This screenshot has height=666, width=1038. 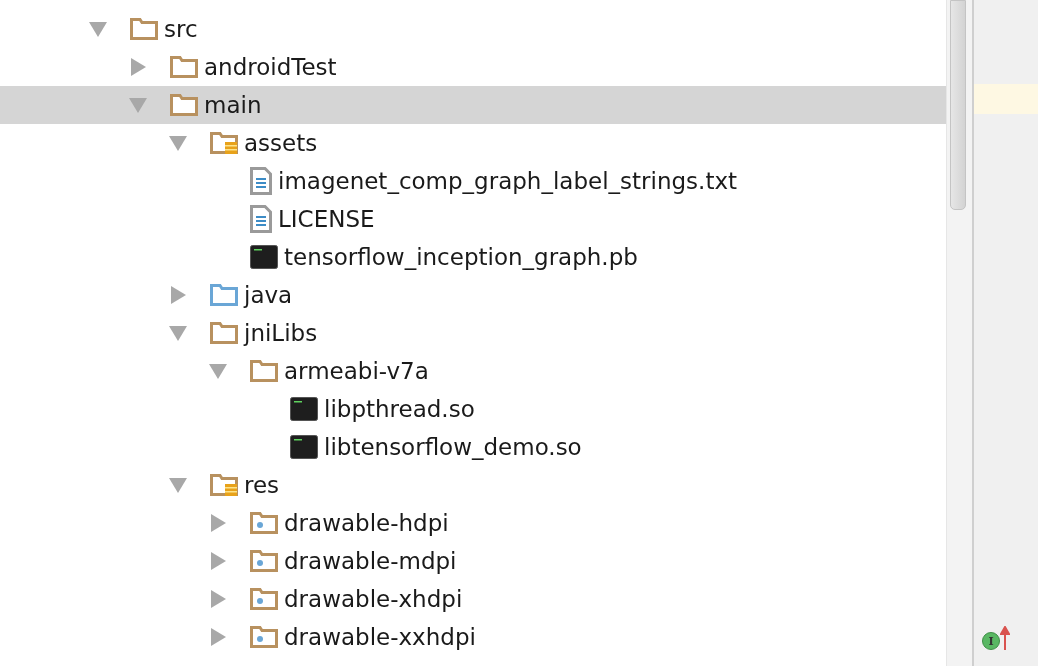 I want to click on tree-row: libpthread.so, so click(x=473, y=409).